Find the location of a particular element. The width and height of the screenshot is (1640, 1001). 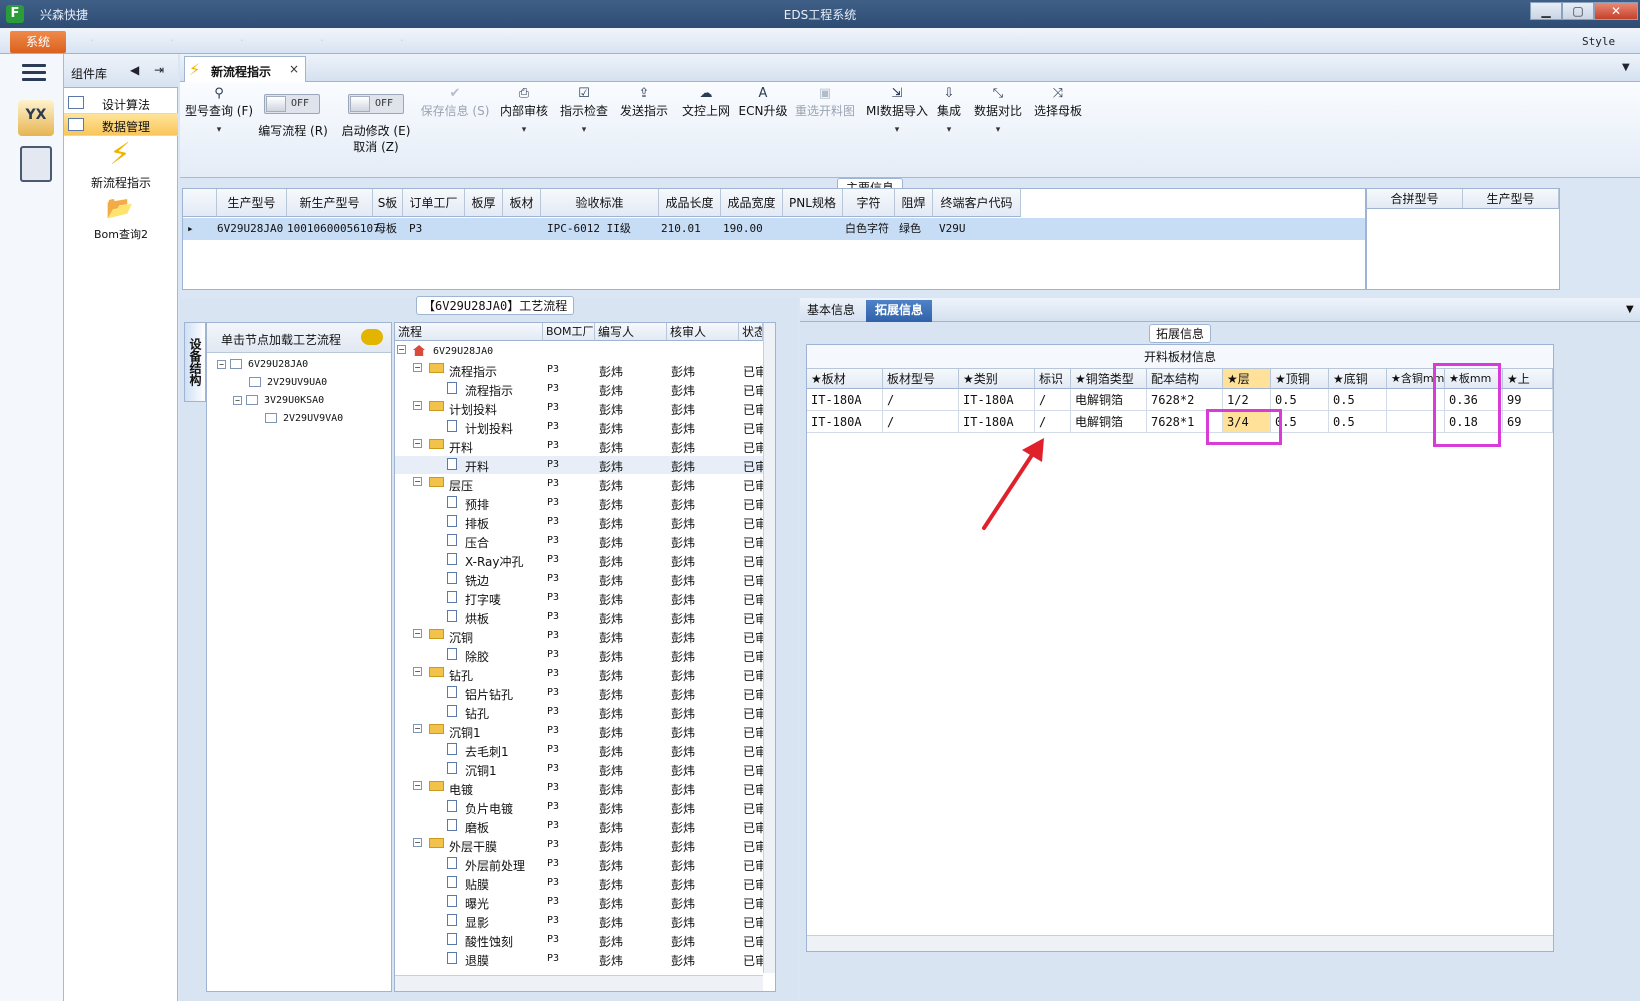

tree-step-row: 流程指示 P3 彭炜 彭炜 已审核 is located at coordinates (580, 389).